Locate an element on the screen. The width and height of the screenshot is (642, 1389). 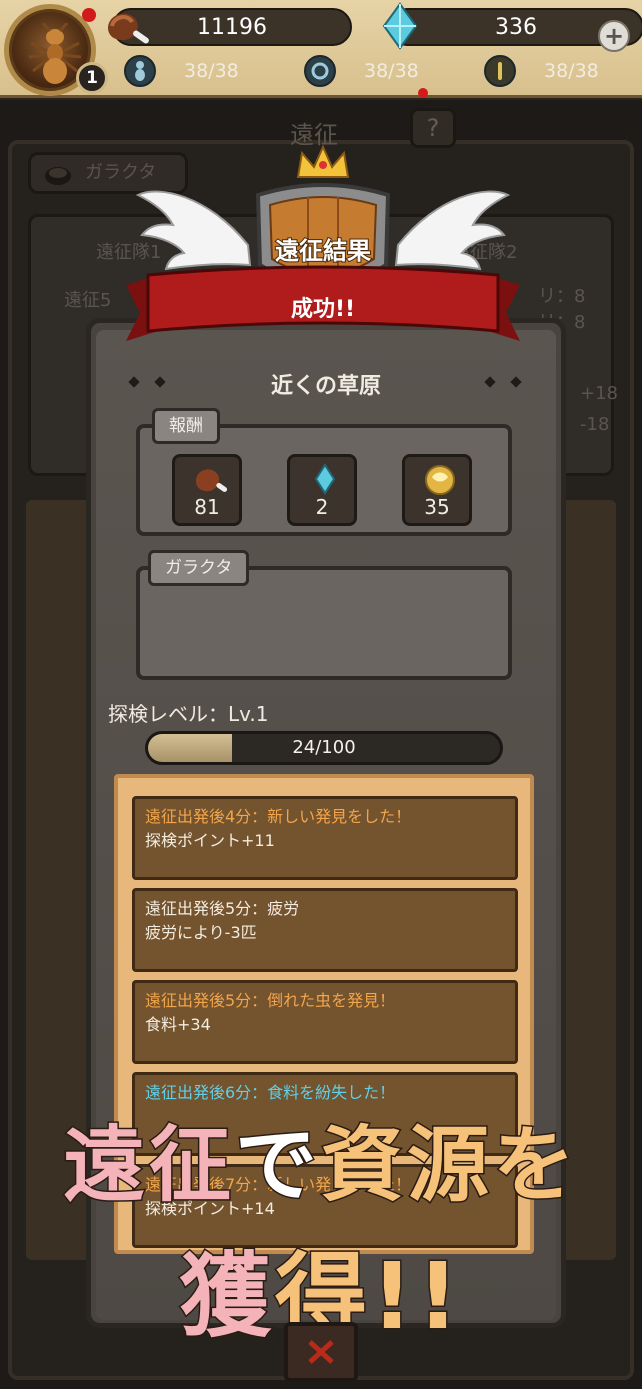
log-entry: 遠征出発後4分：新しい発見をした！ 探検ポイント+11 is located at coordinates (325, 838).